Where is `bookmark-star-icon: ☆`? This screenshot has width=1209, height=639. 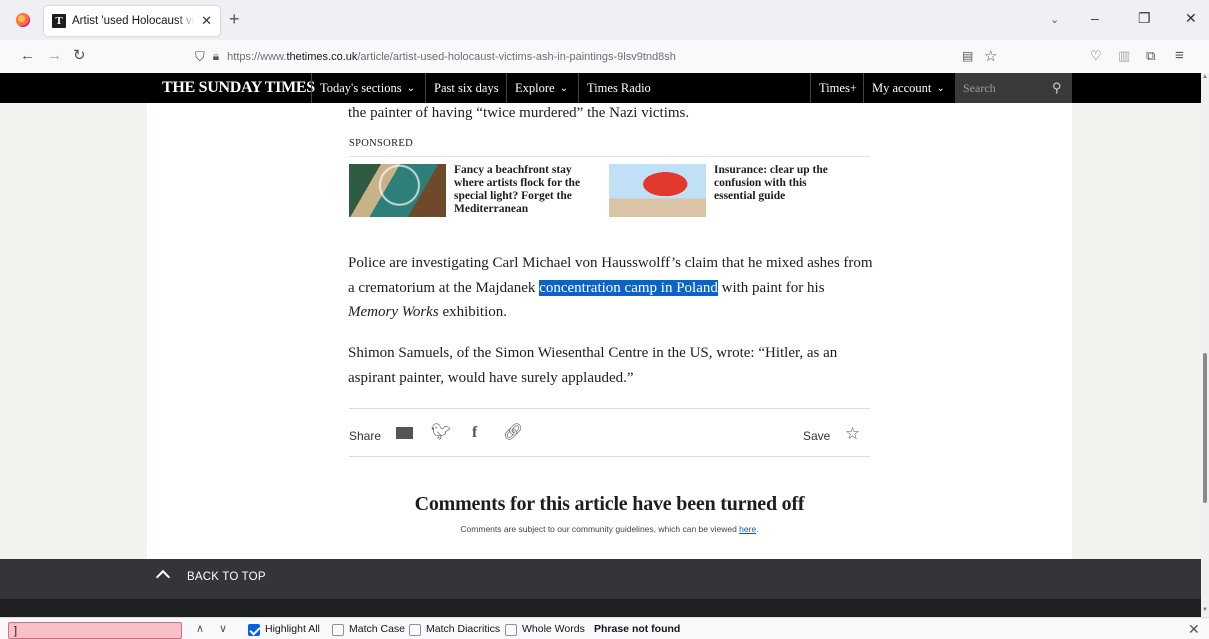 bookmark-star-icon: ☆ is located at coordinates (990, 56).